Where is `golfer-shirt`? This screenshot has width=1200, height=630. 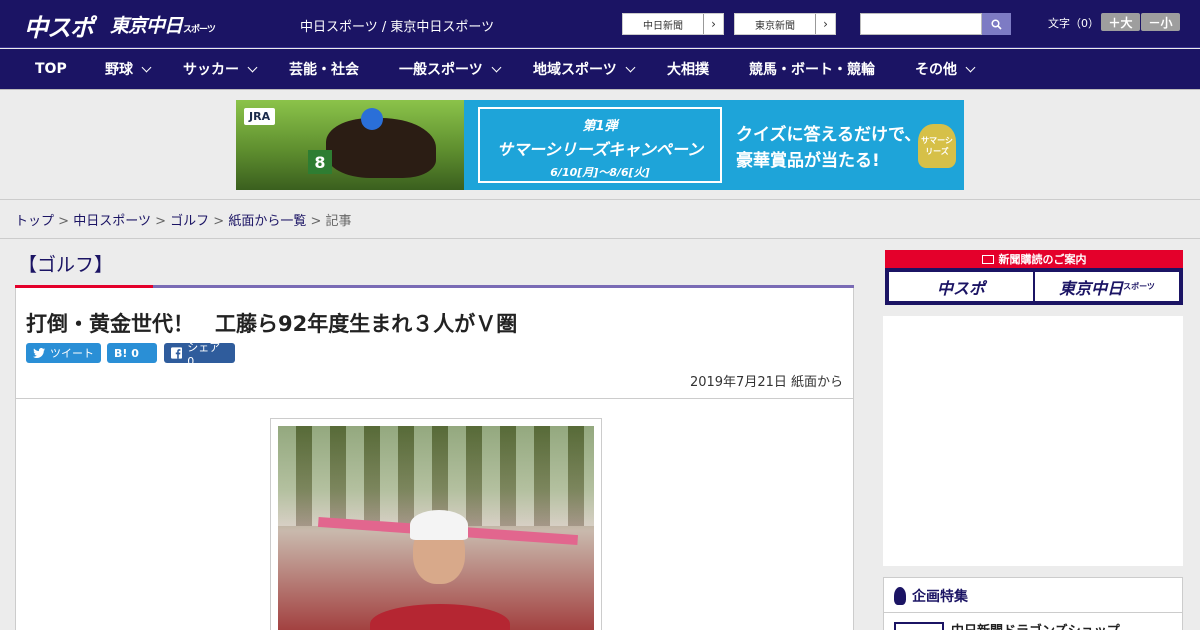
golfer-shirt is located at coordinates (440, 617).